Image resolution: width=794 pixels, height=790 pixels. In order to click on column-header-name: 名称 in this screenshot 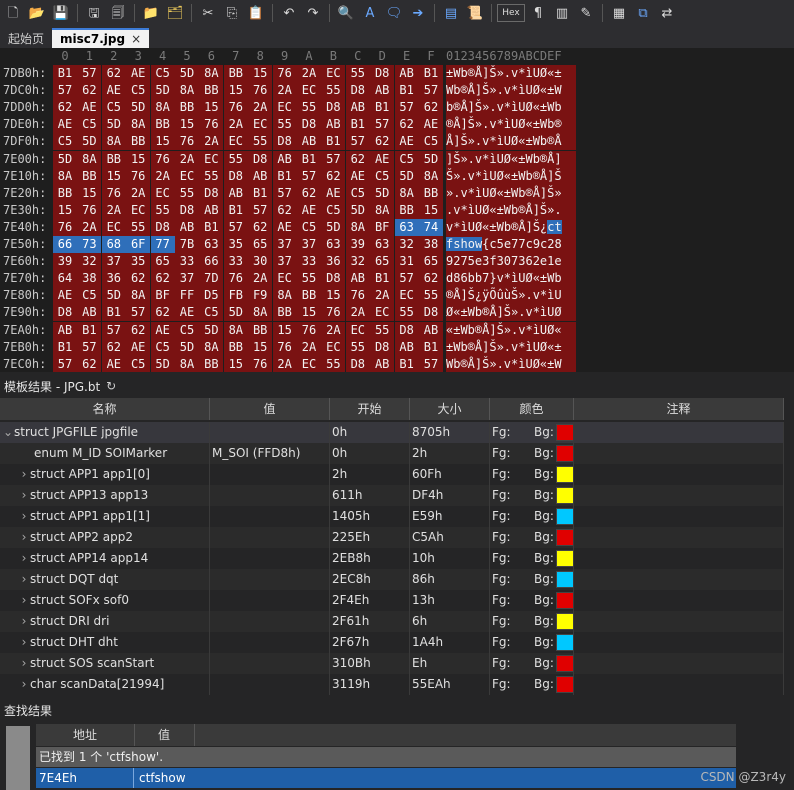, I will do `click(105, 409)`.